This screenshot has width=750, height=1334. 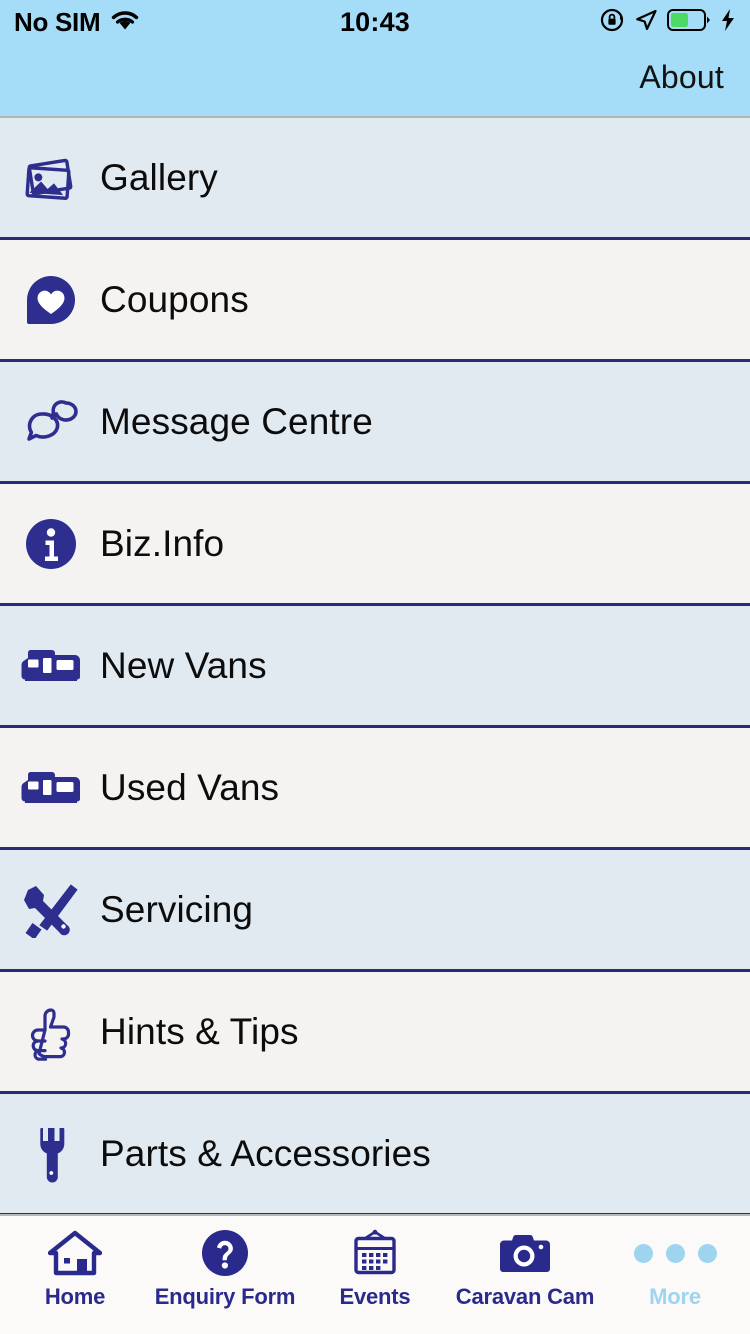 I want to click on menu-item-label: Parts & Accessories, so click(x=265, y=1153).